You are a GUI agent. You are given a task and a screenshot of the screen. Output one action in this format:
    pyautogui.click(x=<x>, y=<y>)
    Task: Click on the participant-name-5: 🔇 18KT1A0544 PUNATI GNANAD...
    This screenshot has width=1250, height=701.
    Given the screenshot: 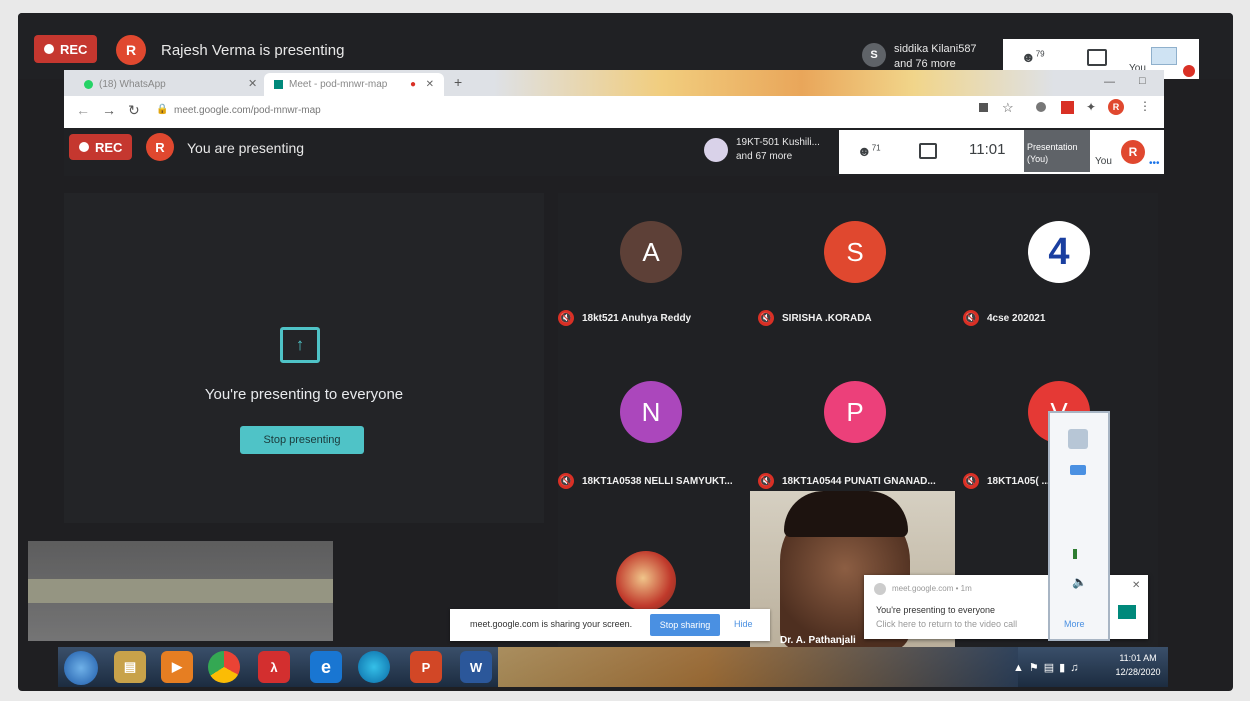 What is the action you would take?
    pyautogui.click(x=847, y=481)
    